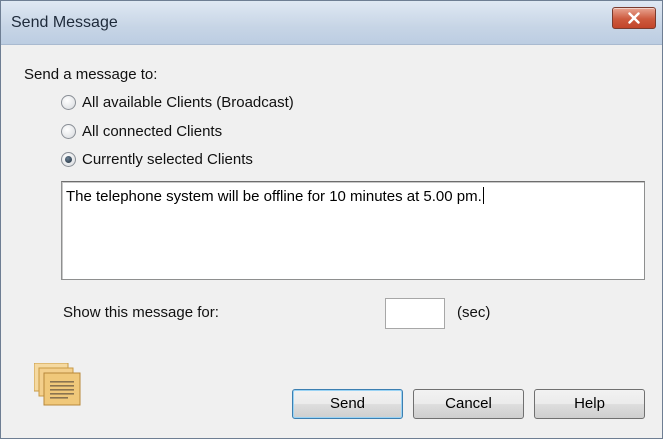 This screenshot has width=663, height=439. What do you see at coordinates (347, 404) in the screenshot?
I see `send-button: Send` at bounding box center [347, 404].